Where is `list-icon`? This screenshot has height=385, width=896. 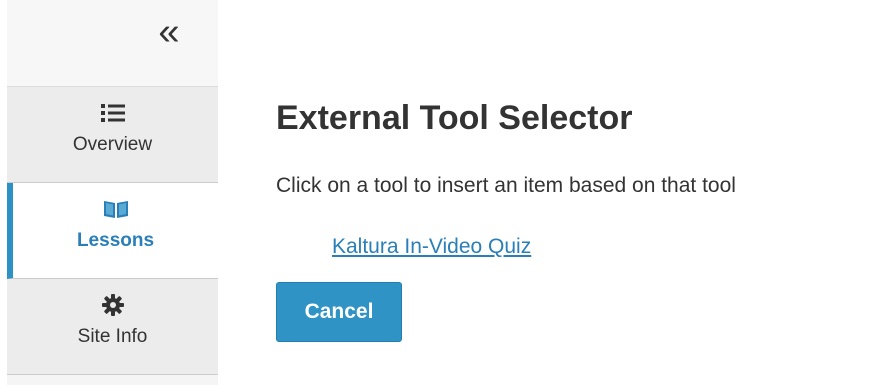 list-icon is located at coordinates (112, 113).